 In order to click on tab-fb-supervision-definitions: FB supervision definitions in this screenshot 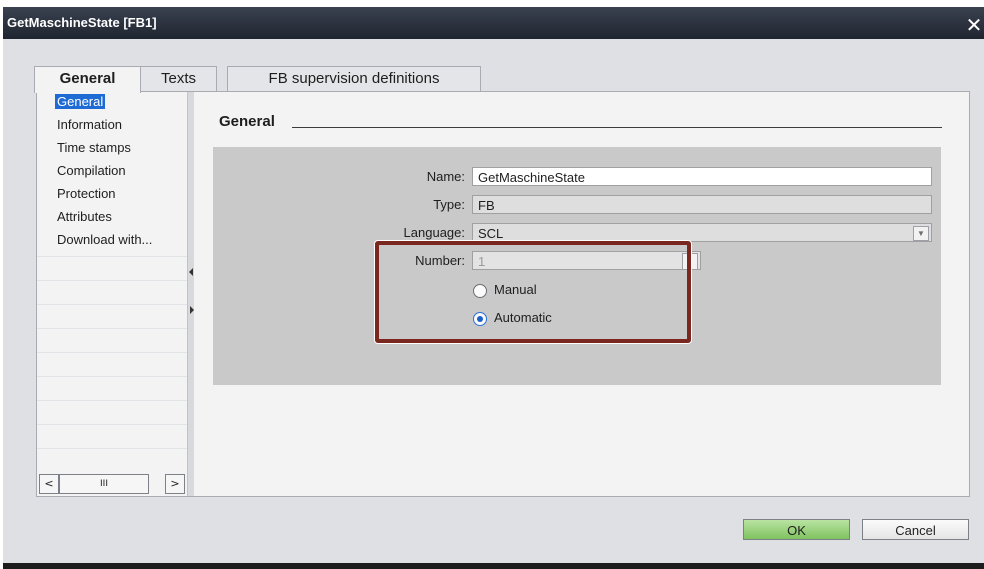, I will do `click(354, 78)`.